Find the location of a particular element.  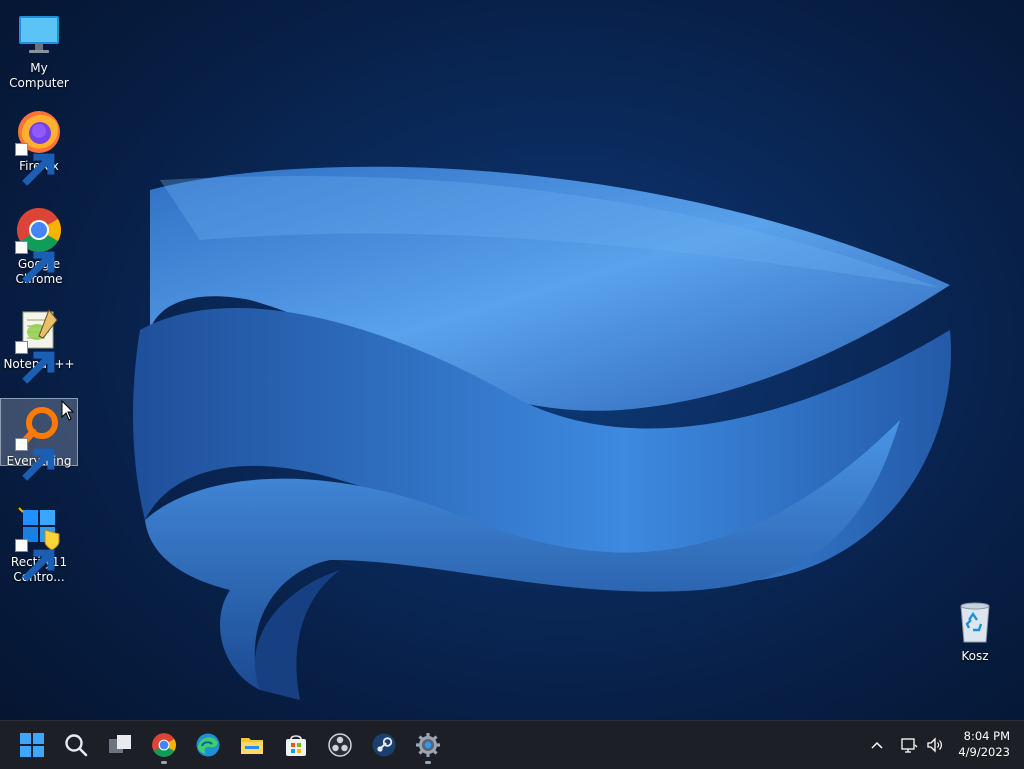

desktop-icon-firefox: Firefox is located at coordinates (39, 145).